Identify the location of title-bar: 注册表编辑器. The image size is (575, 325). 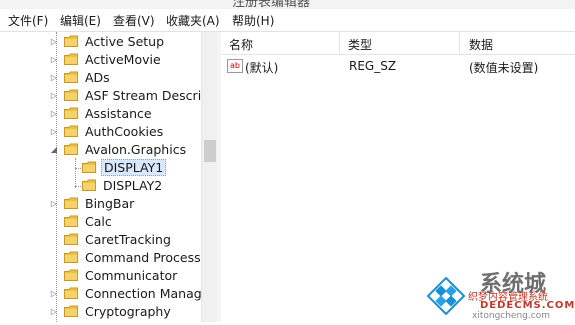
(287, 4).